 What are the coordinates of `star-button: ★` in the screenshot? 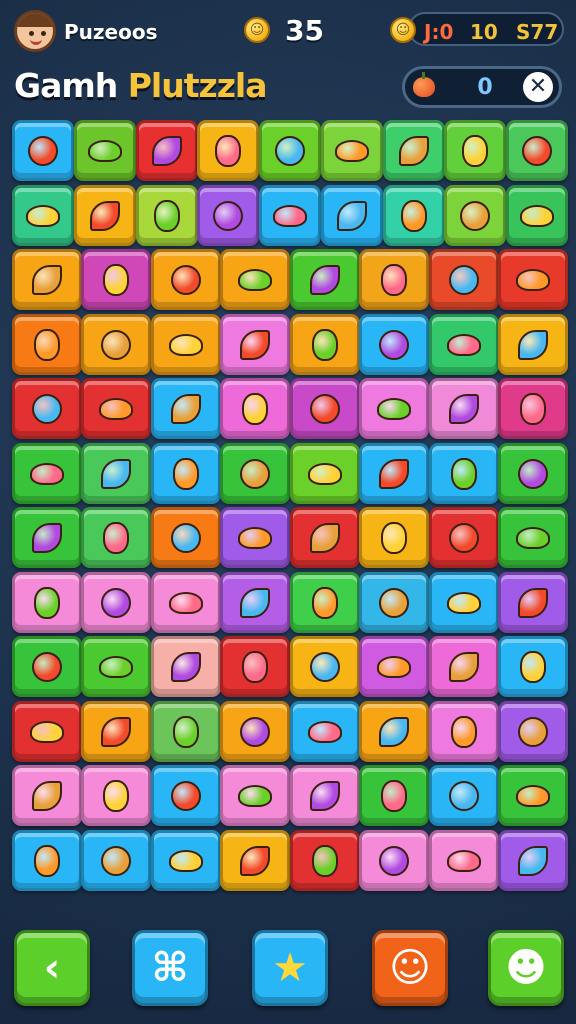 It's located at (290, 968).